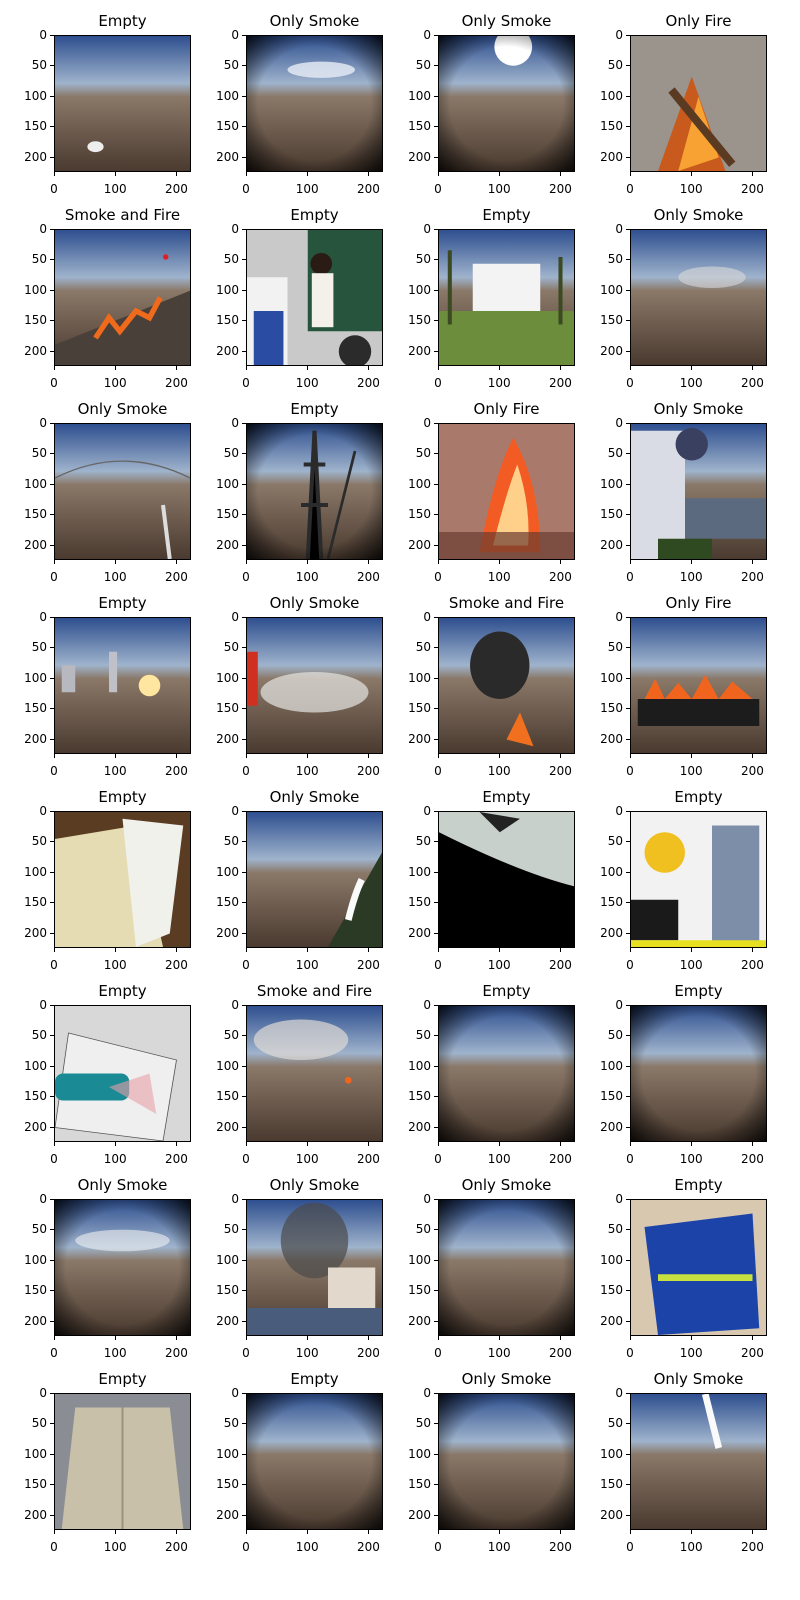 This screenshot has width=800, height=1600. What do you see at coordinates (698, 603) in the screenshot?
I see `panel-title: Only Fire` at bounding box center [698, 603].